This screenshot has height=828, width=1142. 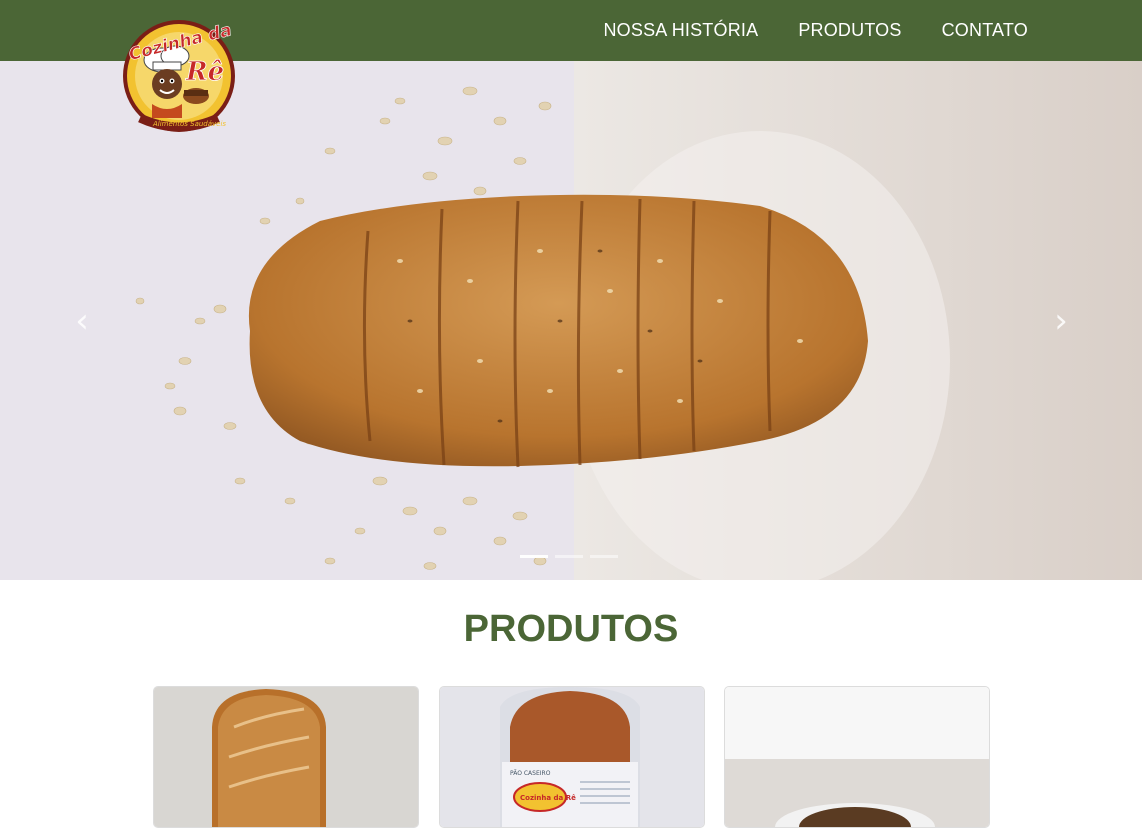 I want to click on svg-text: Rê, so click(x=204, y=72).